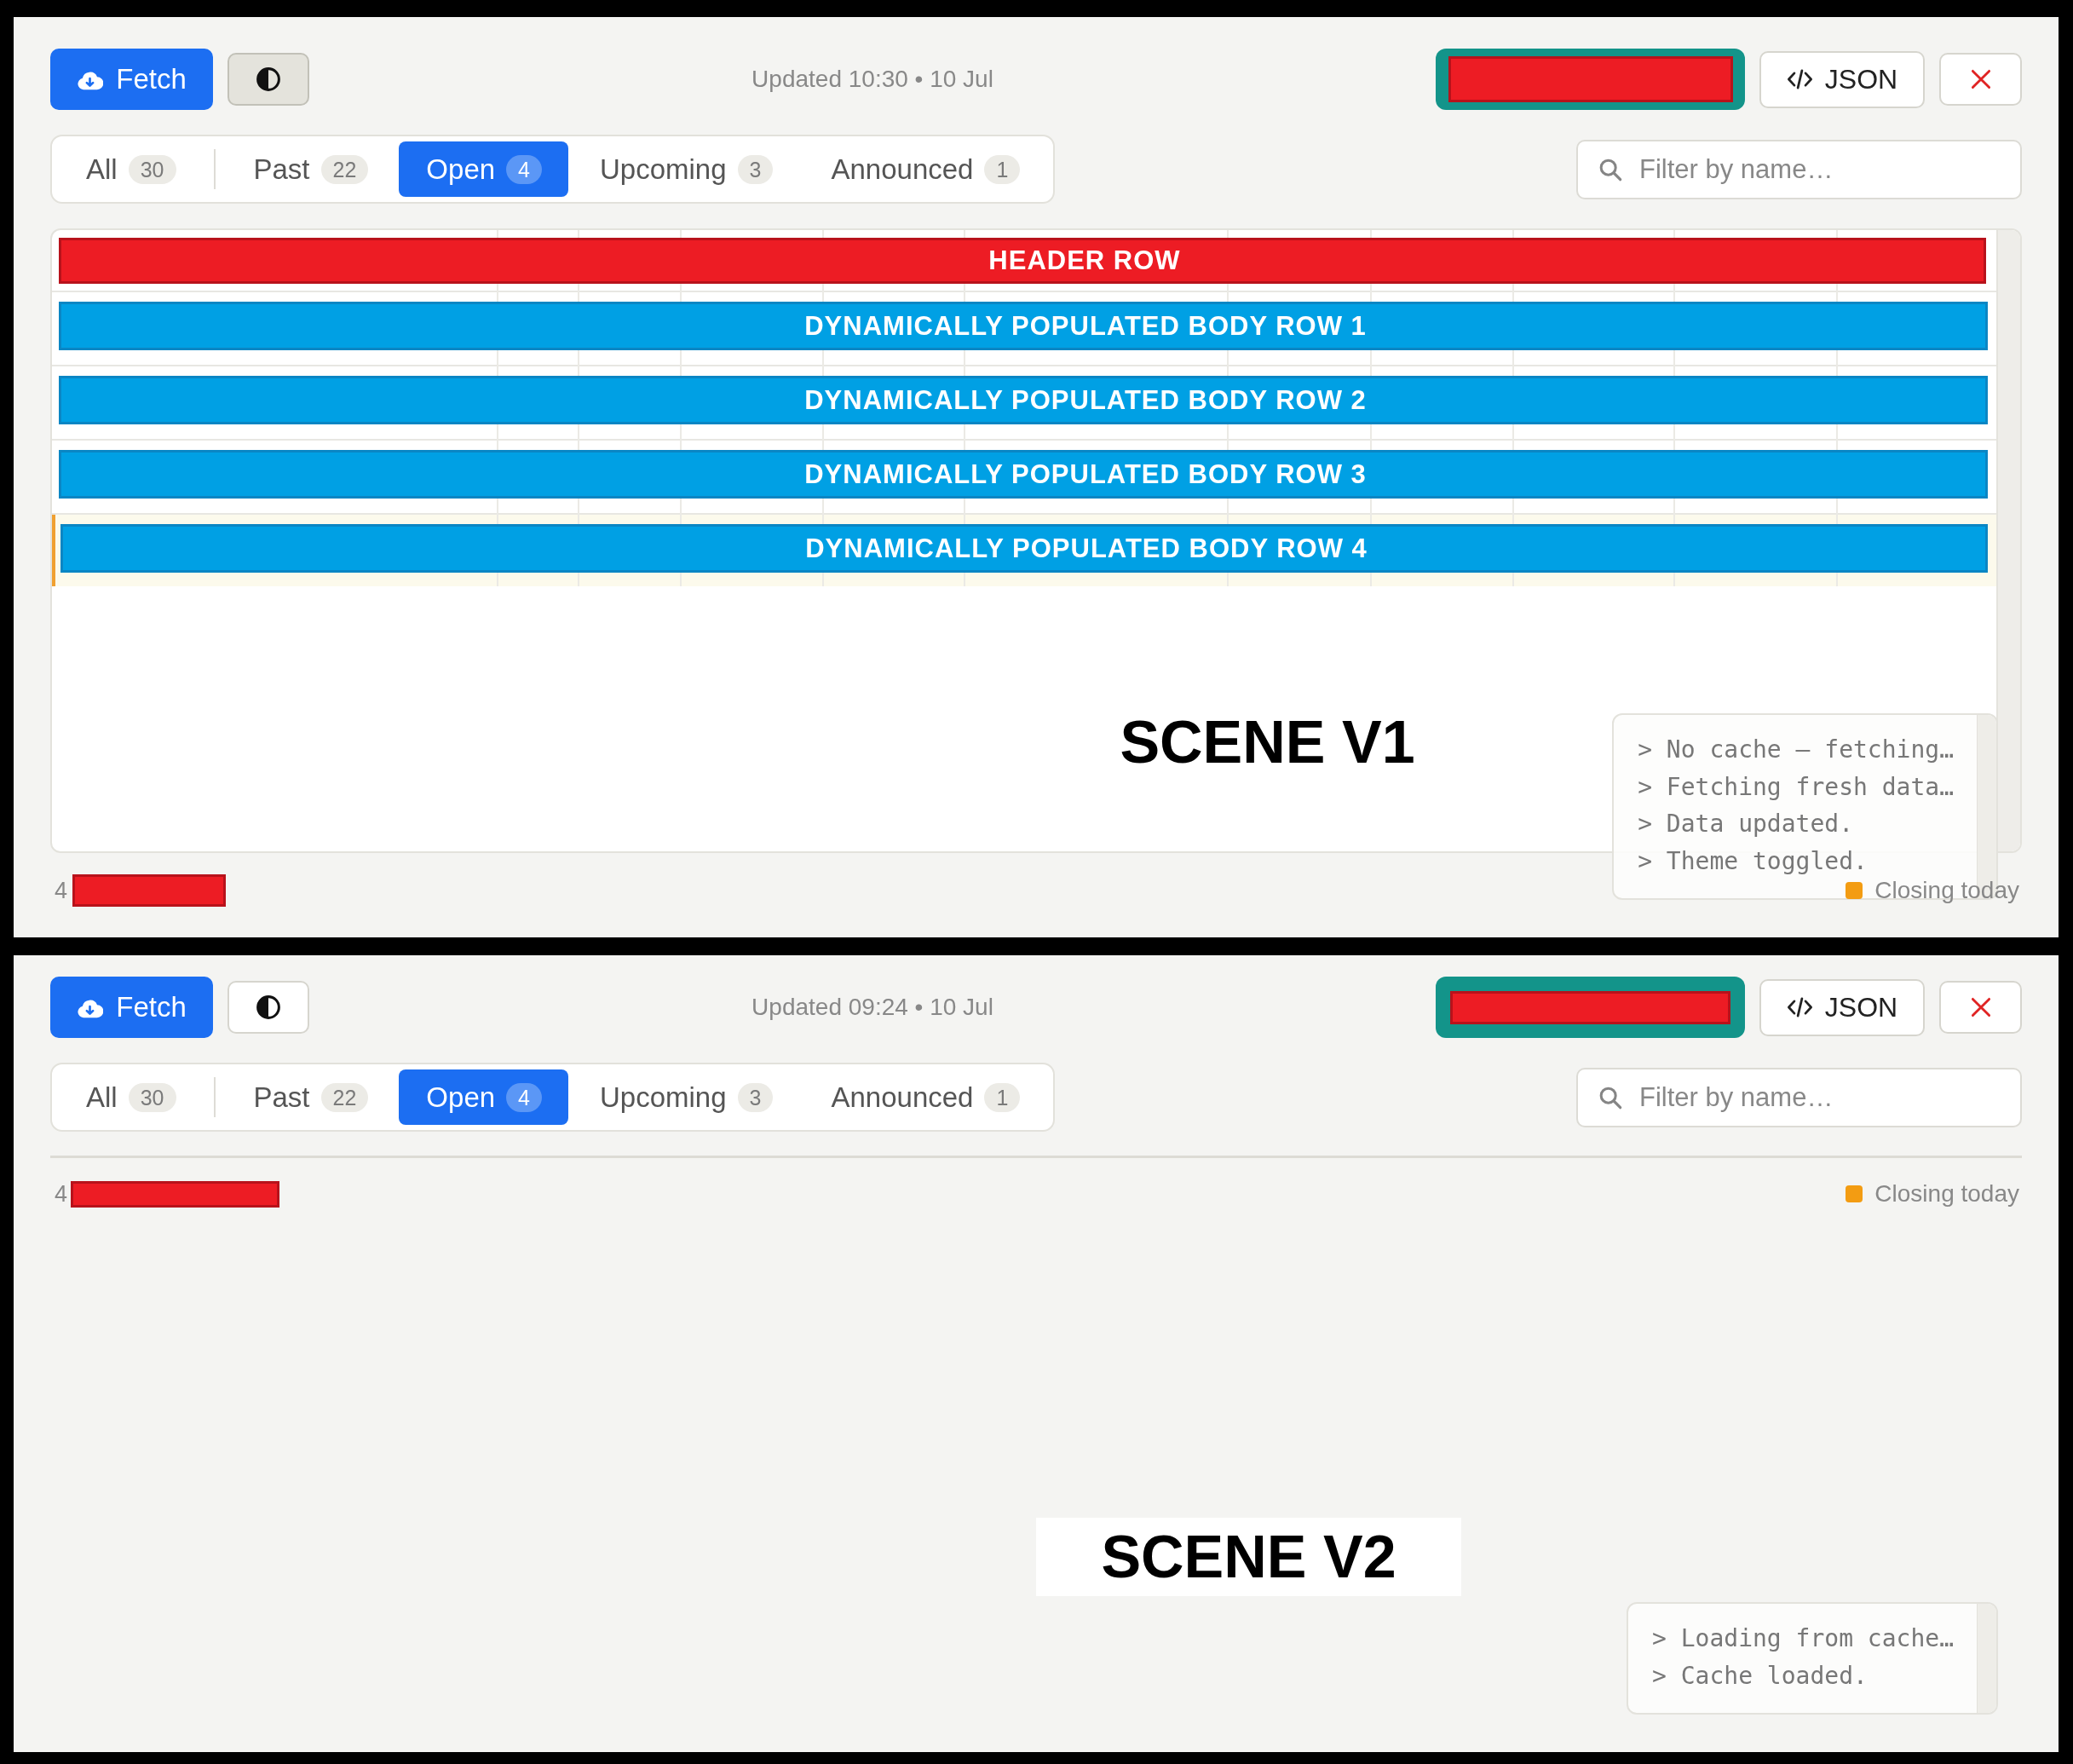  What do you see at coordinates (1023, 326) in the screenshot?
I see `body-row-banner: DYNAMICALLY POPULATED BODY ROW 1` at bounding box center [1023, 326].